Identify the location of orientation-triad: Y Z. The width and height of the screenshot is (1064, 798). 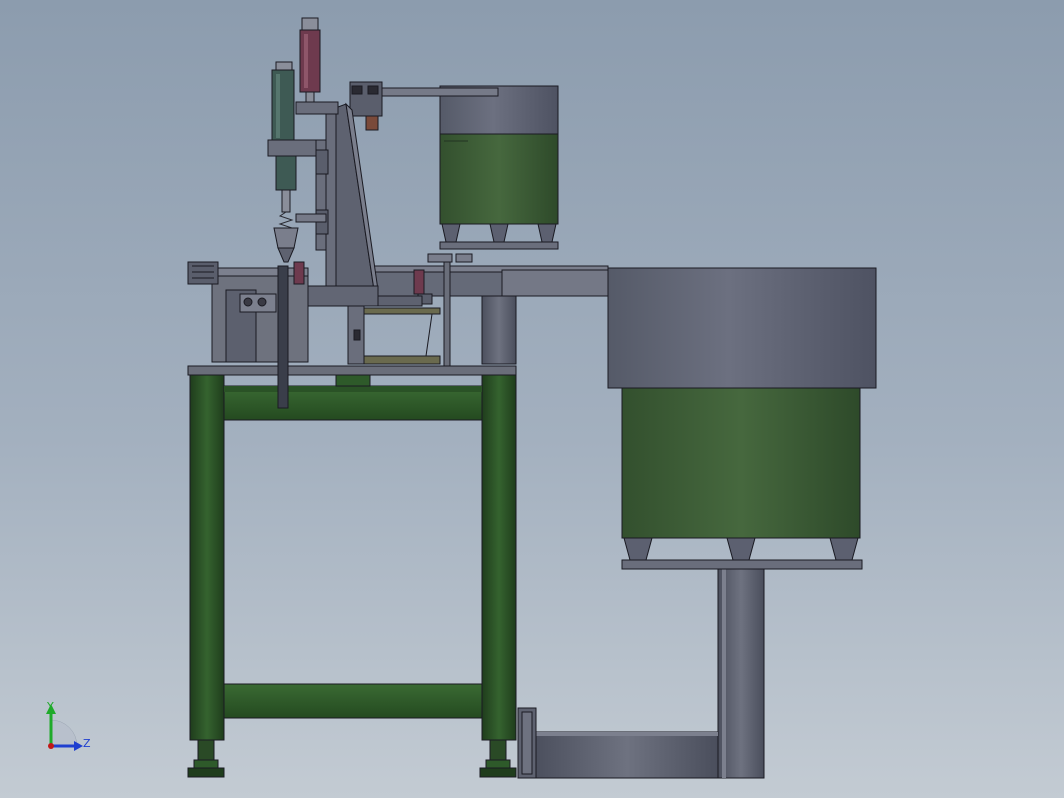
(68, 725).